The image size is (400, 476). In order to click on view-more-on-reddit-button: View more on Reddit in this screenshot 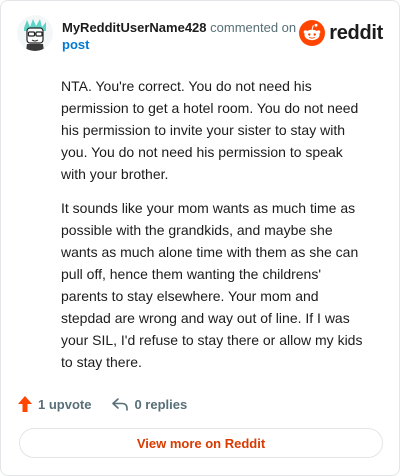, I will do `click(201, 443)`.